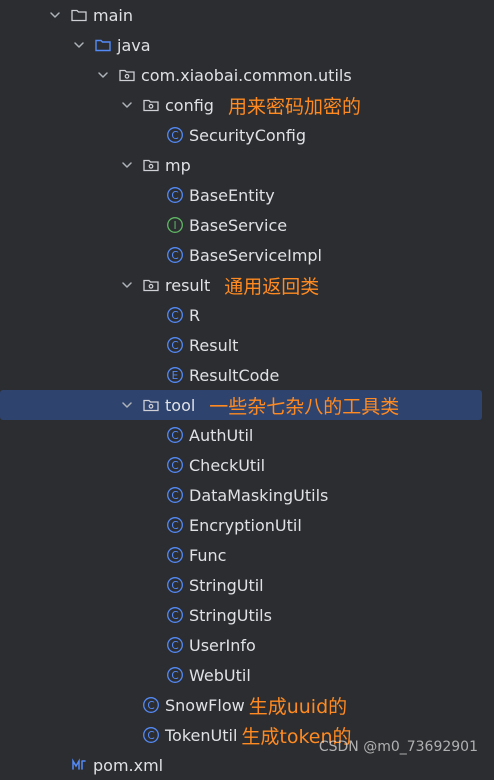 This screenshot has height=780, width=494. Describe the element at coordinates (79, 15) in the screenshot. I see `folder-icon` at that location.